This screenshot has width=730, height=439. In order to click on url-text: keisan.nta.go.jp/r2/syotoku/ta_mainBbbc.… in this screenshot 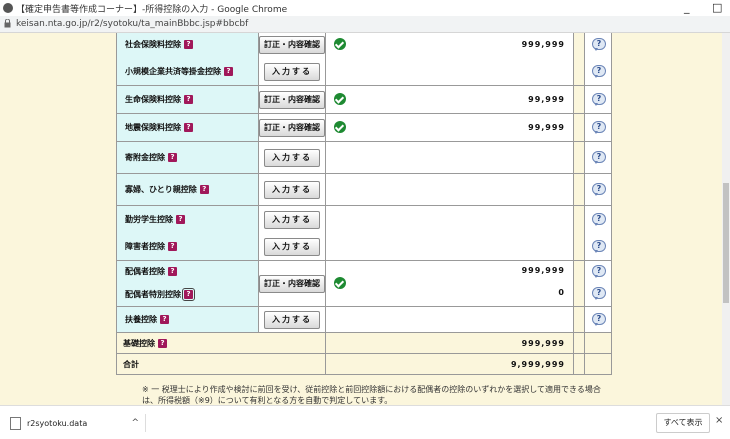, I will do `click(132, 24)`.